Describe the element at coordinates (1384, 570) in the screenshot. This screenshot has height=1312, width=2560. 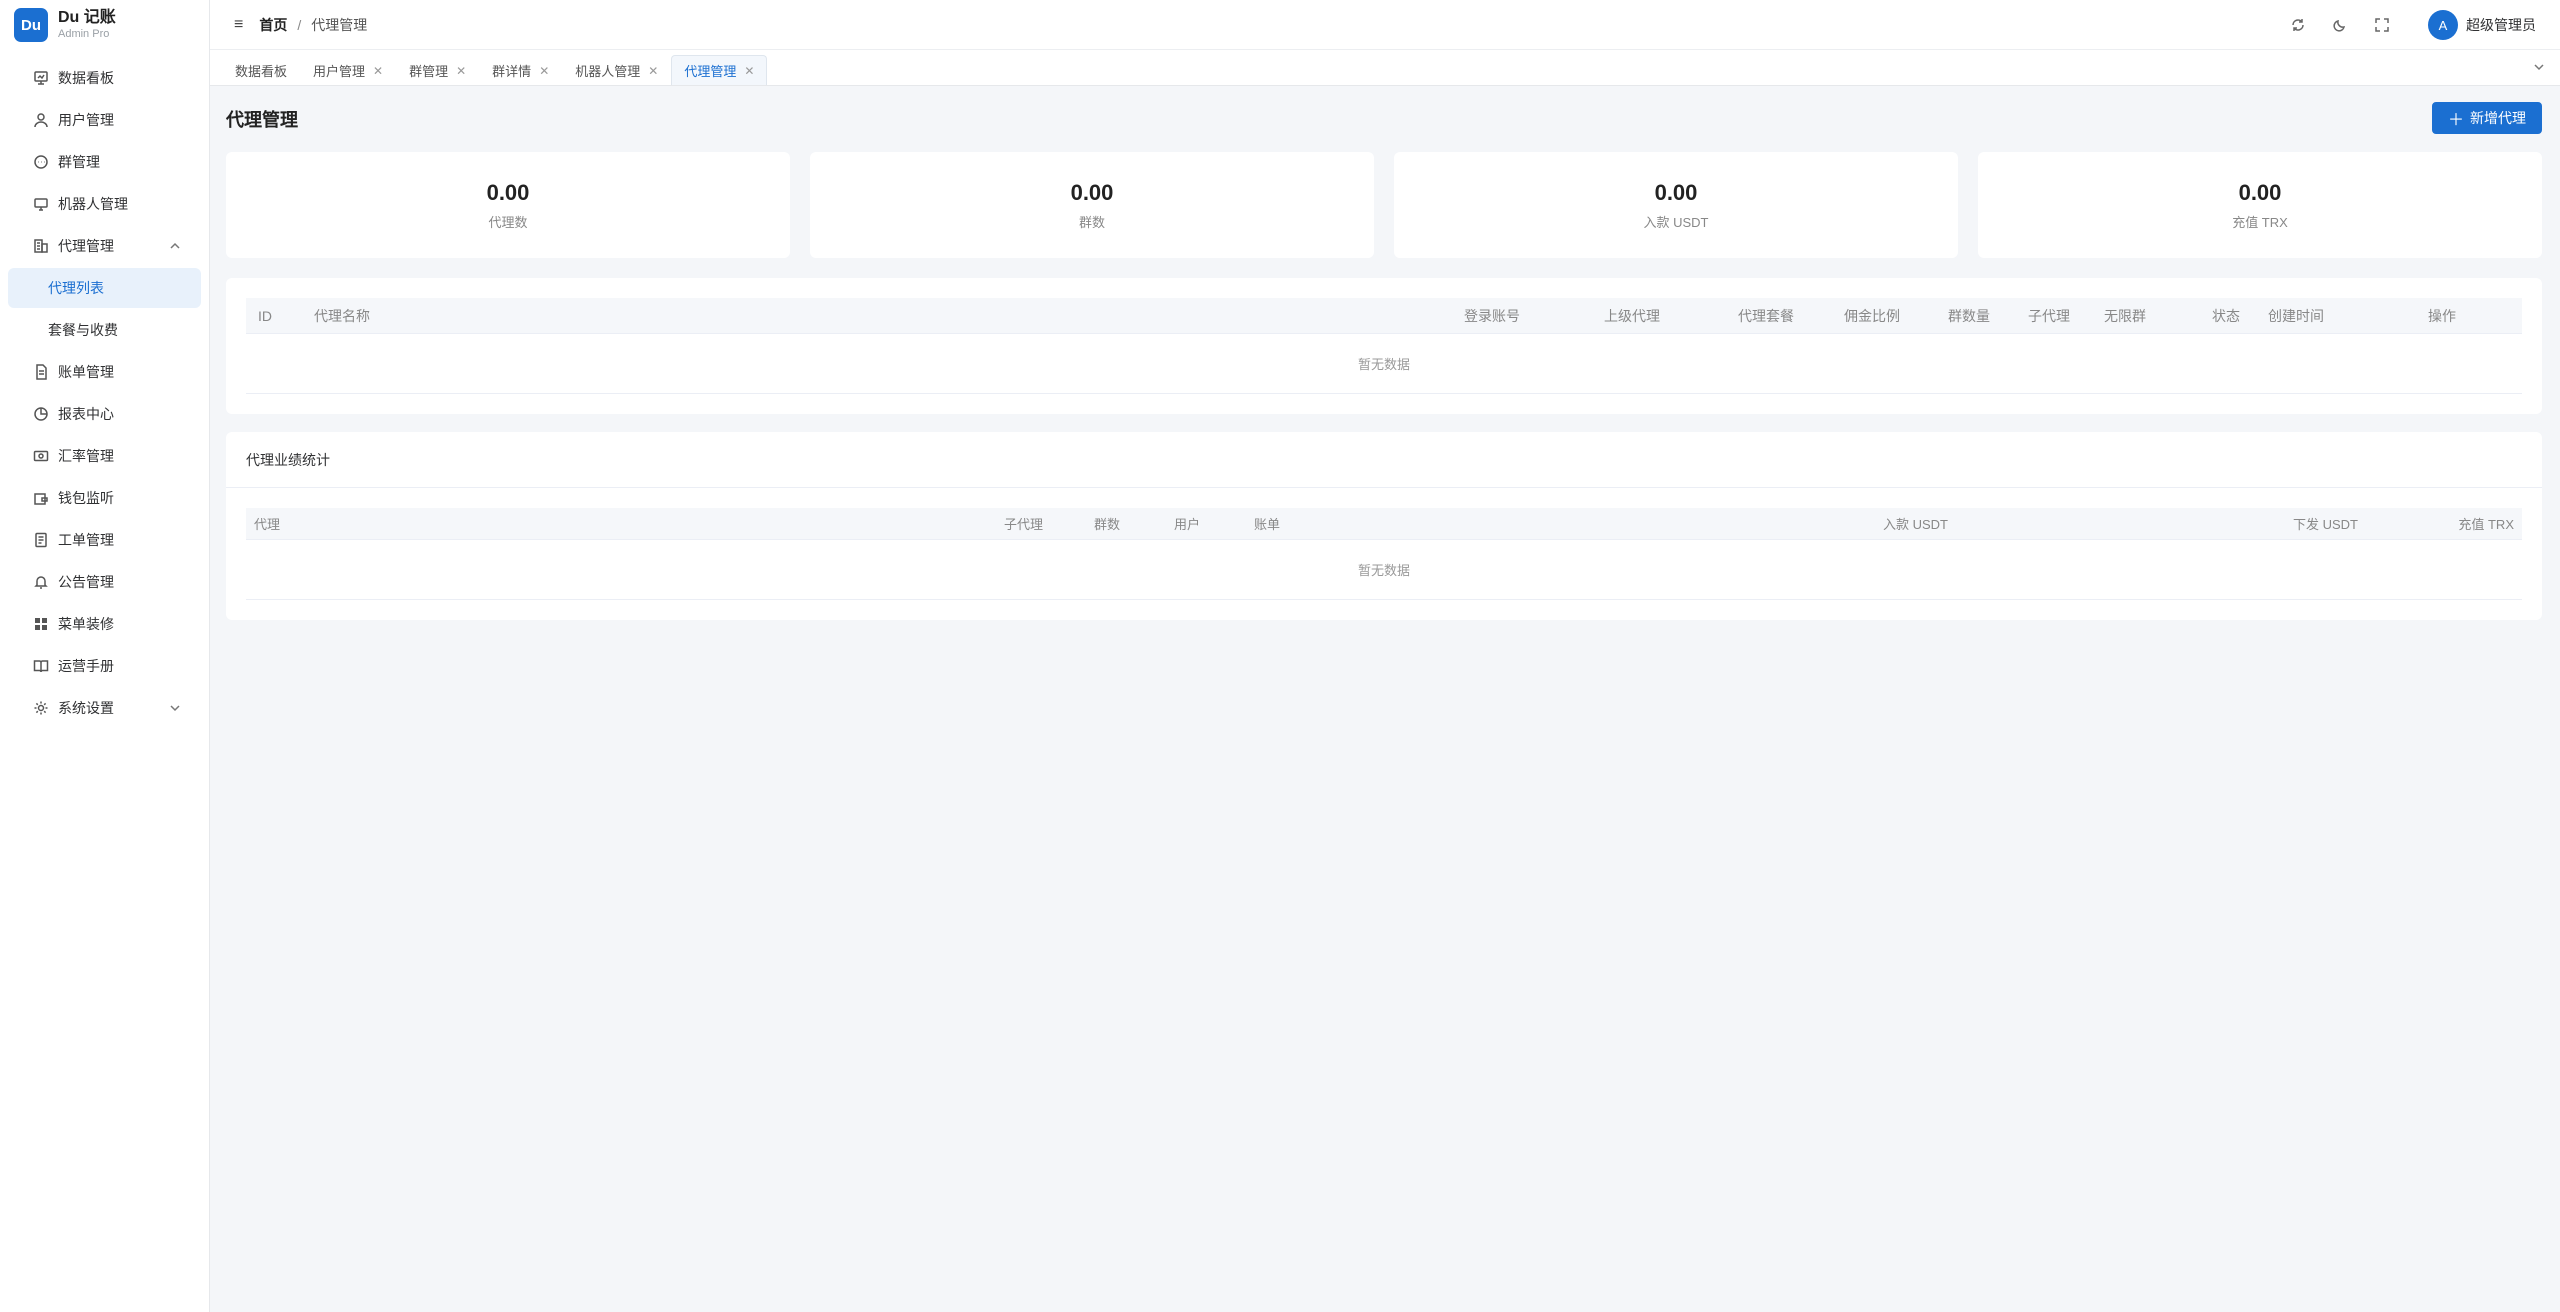
I see `performance-table-empty: 暂无数据` at that location.